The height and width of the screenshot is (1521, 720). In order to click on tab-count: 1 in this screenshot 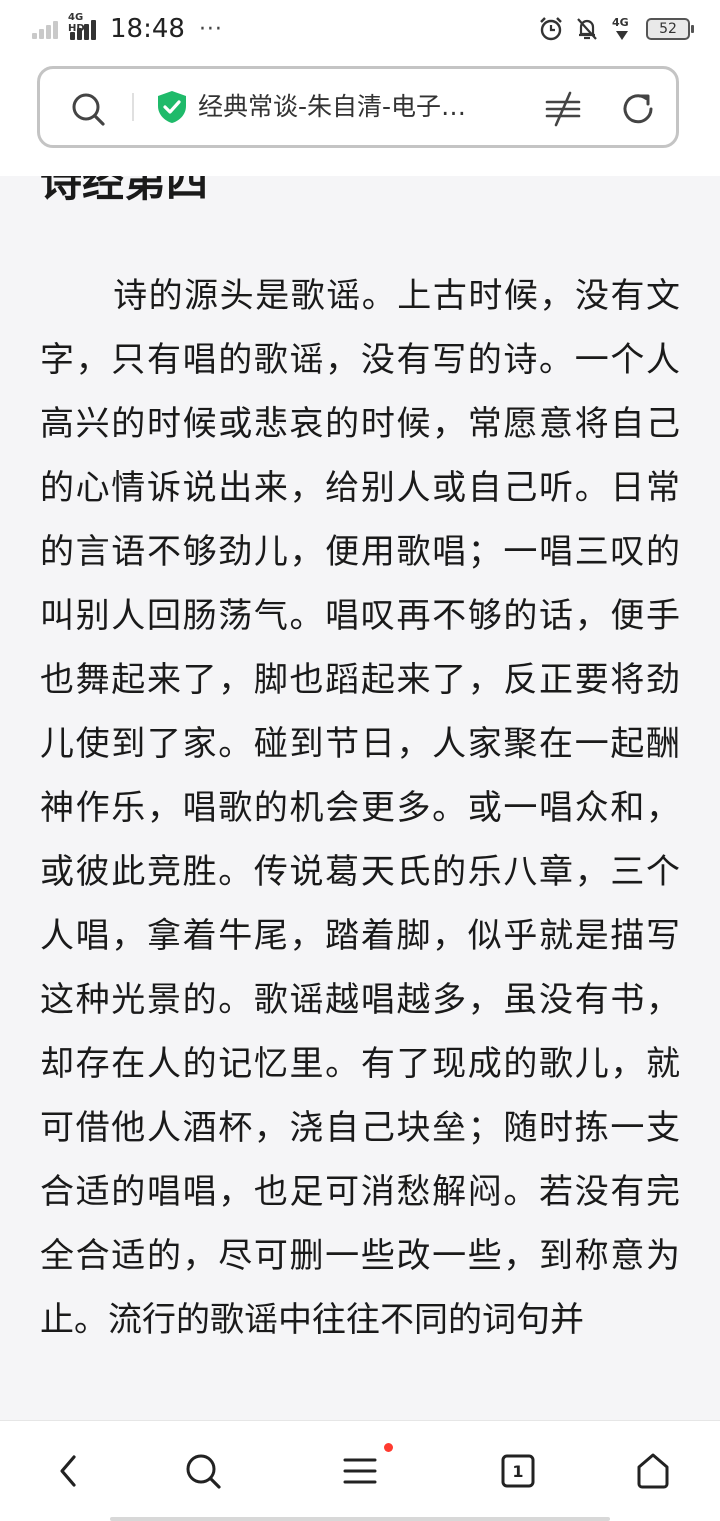, I will do `click(517, 1471)`.